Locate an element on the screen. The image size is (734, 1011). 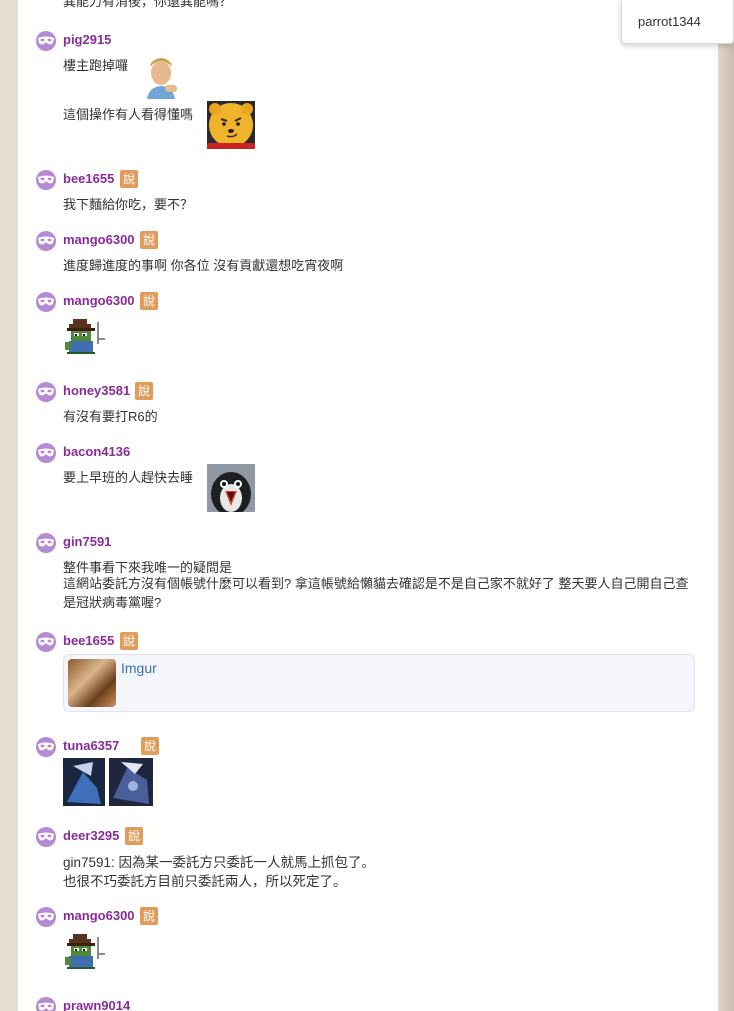
message-text: 異能力有消後，你還異能嗎？ is located at coordinates (148, 4).